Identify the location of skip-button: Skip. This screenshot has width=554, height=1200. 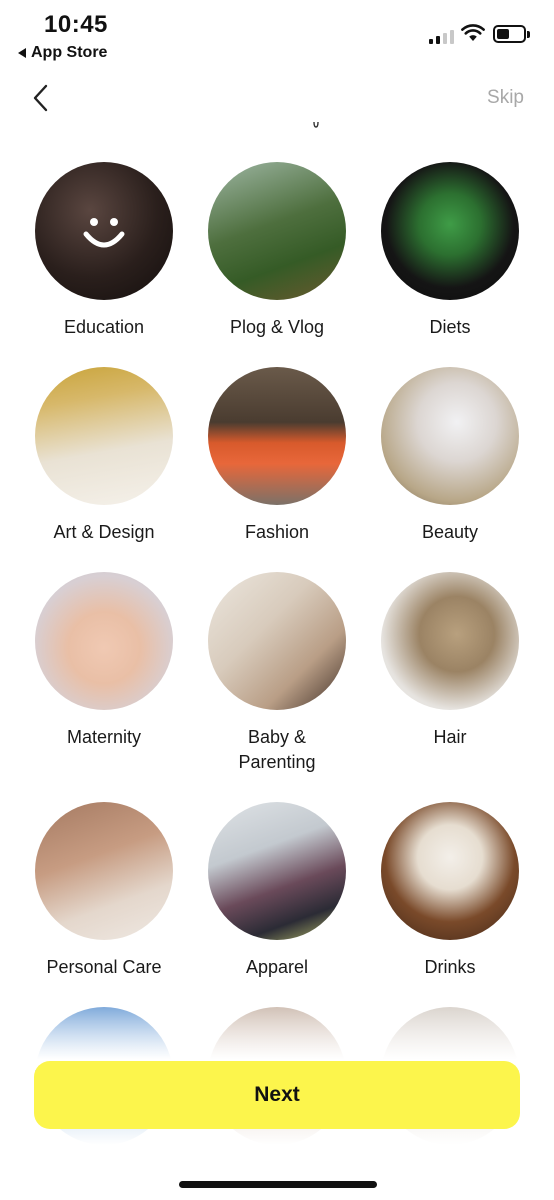
(505, 98).